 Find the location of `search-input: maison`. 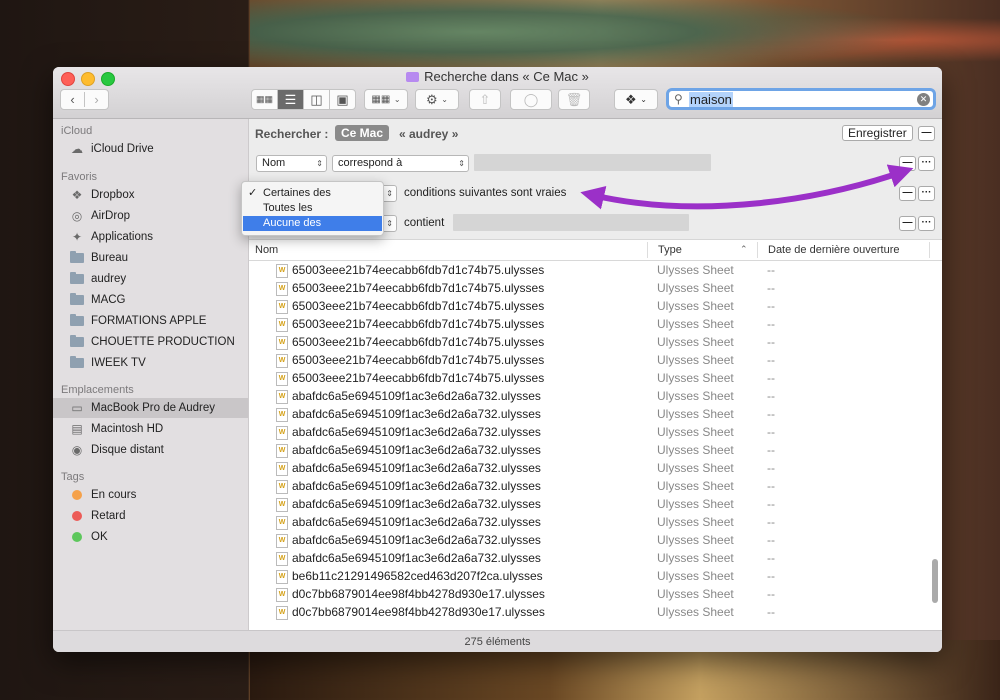

search-input: maison is located at coordinates (711, 99).